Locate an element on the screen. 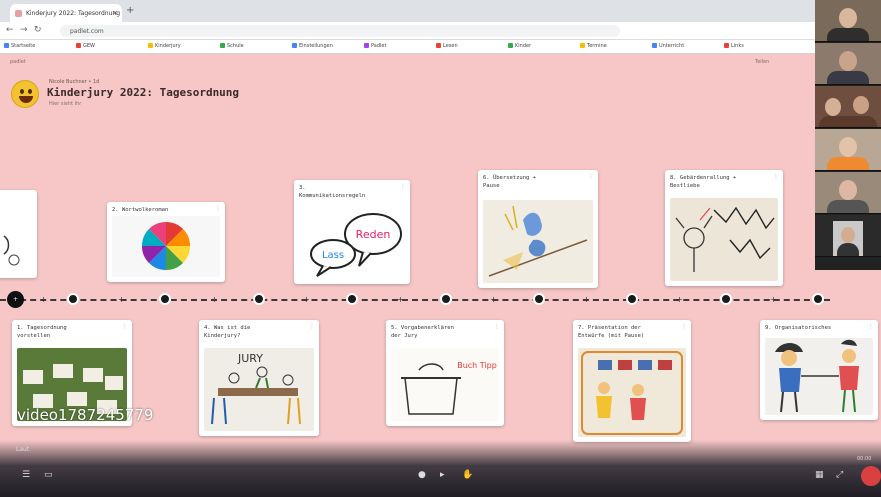  mic-icon: ● is located at coordinates (422, 475).